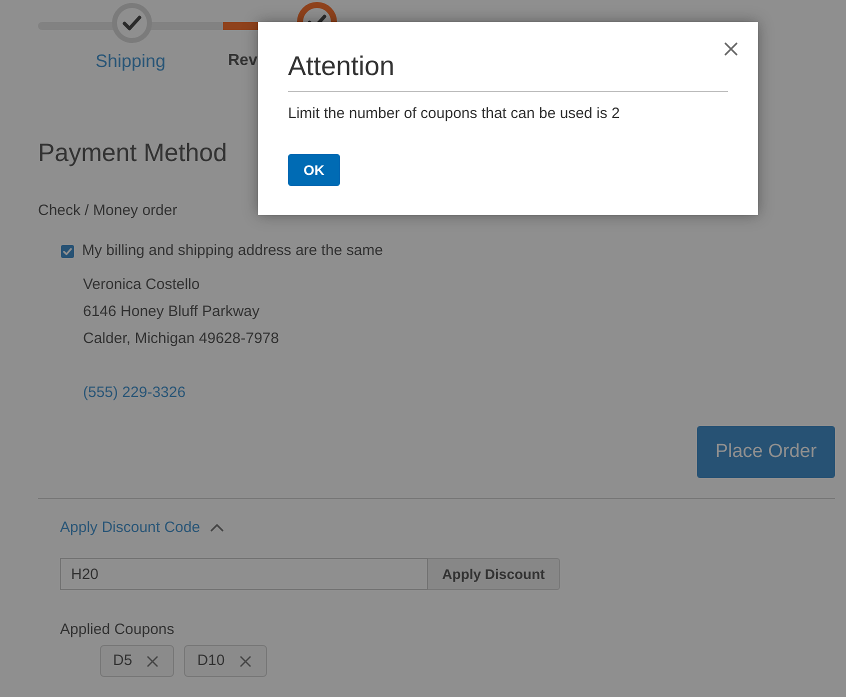 This screenshot has height=697, width=846. Describe the element at coordinates (766, 452) in the screenshot. I see `place-order-button: Place Order` at that location.